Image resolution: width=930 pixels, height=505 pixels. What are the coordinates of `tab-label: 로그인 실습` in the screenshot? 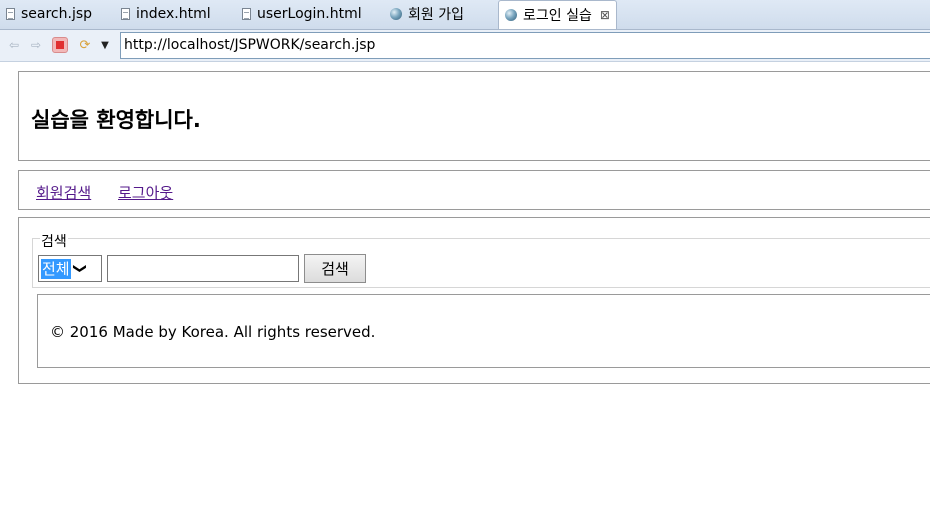 It's located at (557, 16).